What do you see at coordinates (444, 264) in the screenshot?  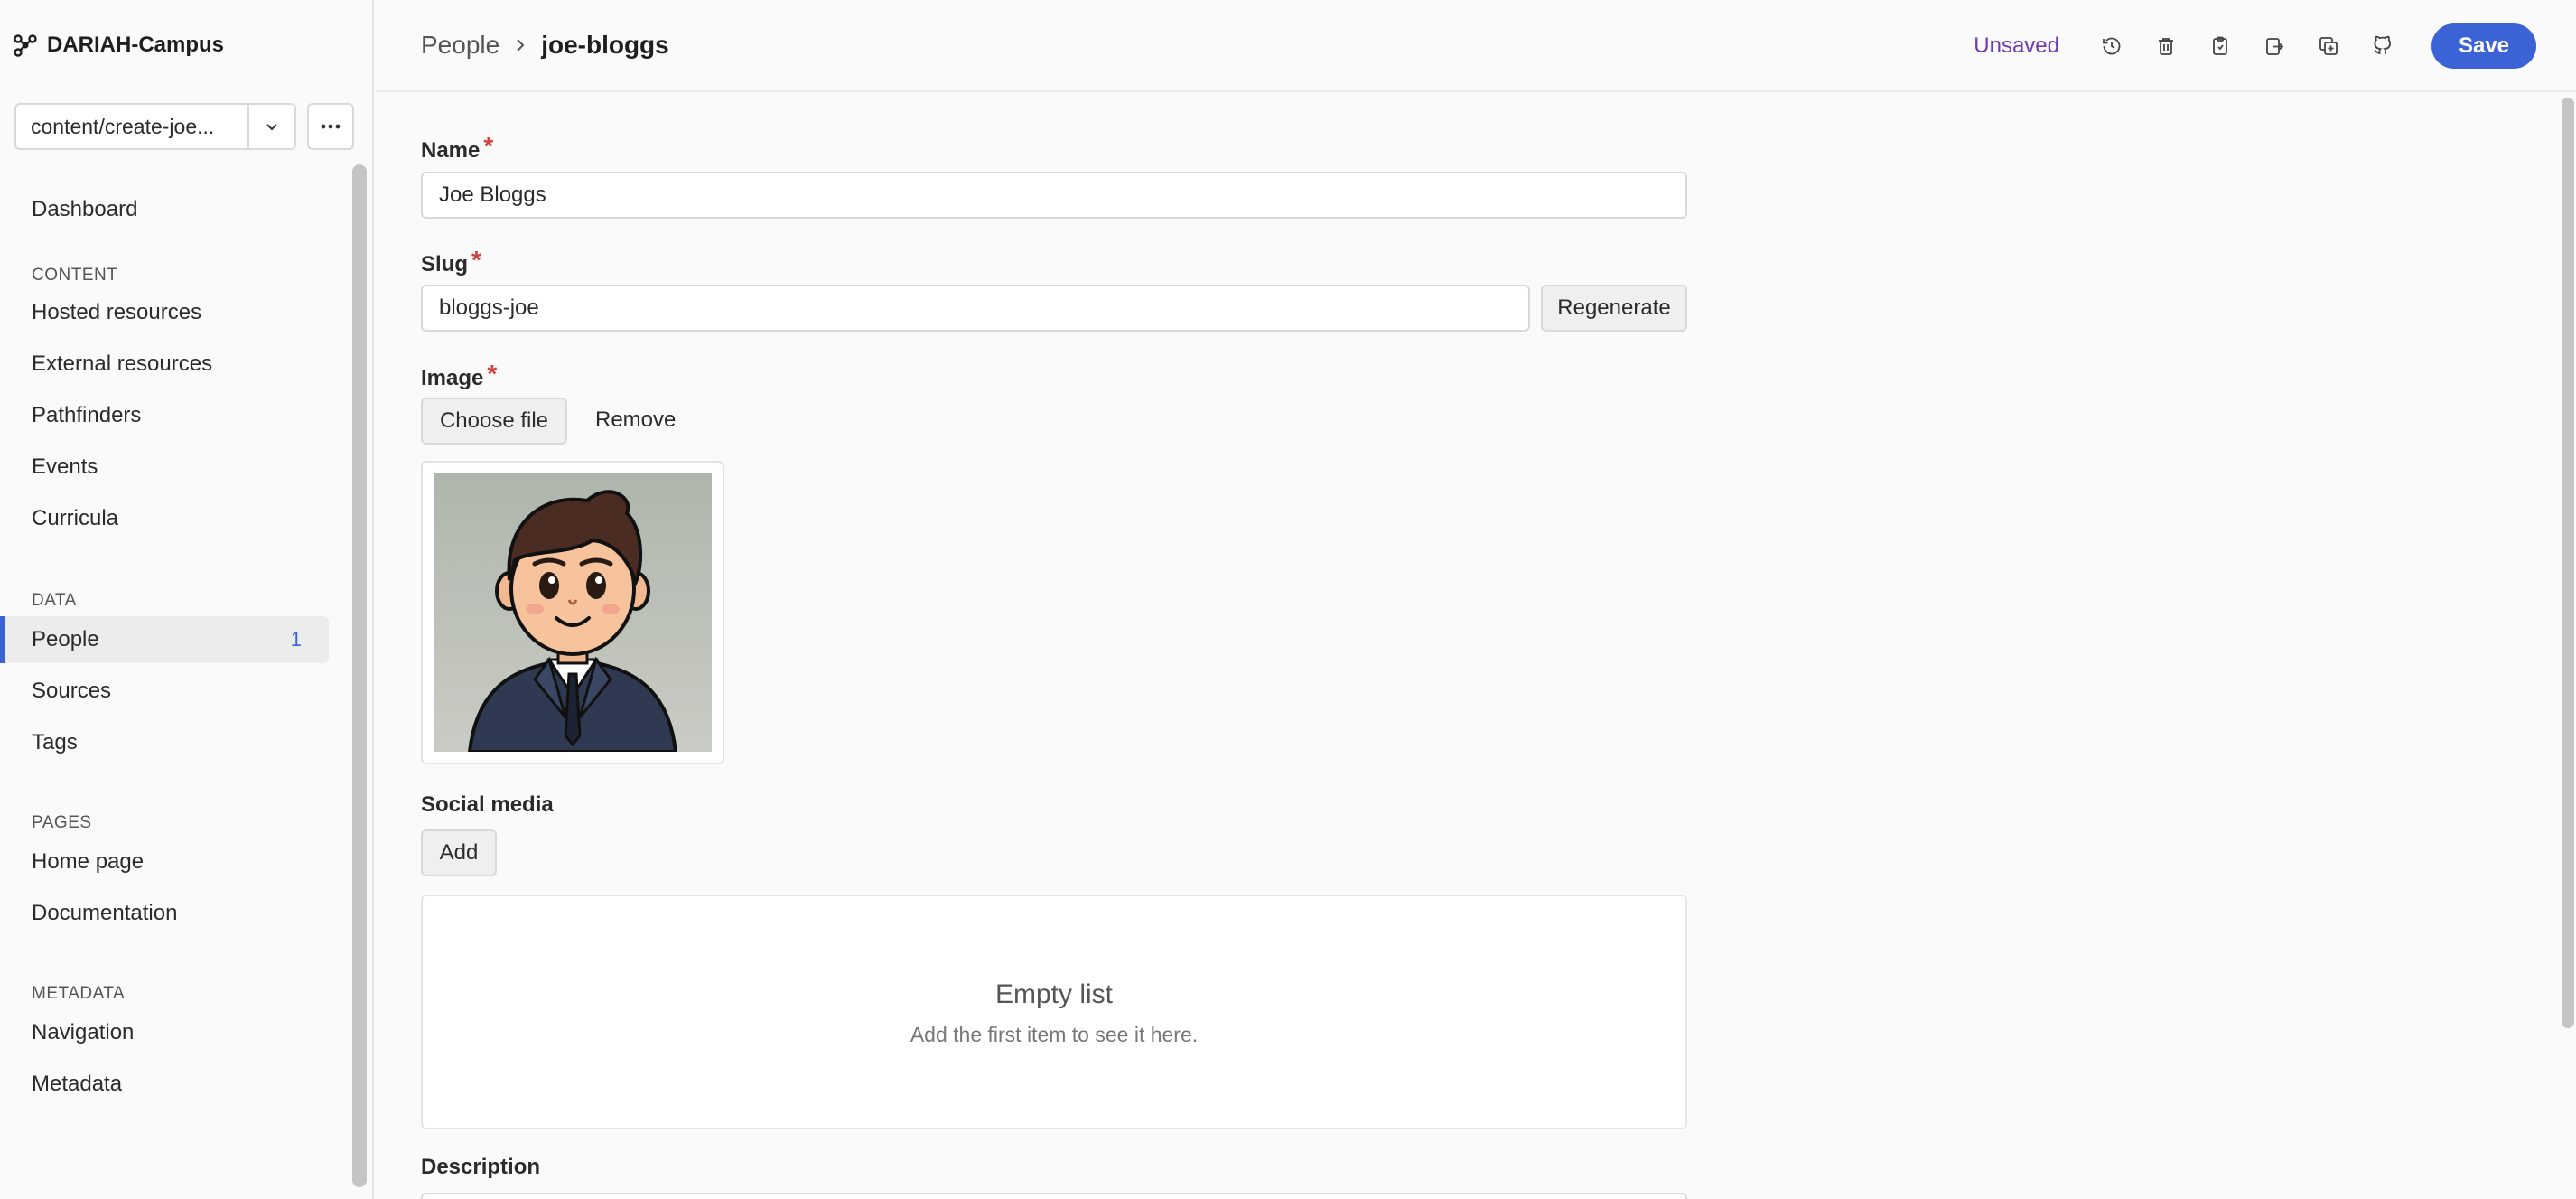 I see `slug-label-text: Slug` at bounding box center [444, 264].